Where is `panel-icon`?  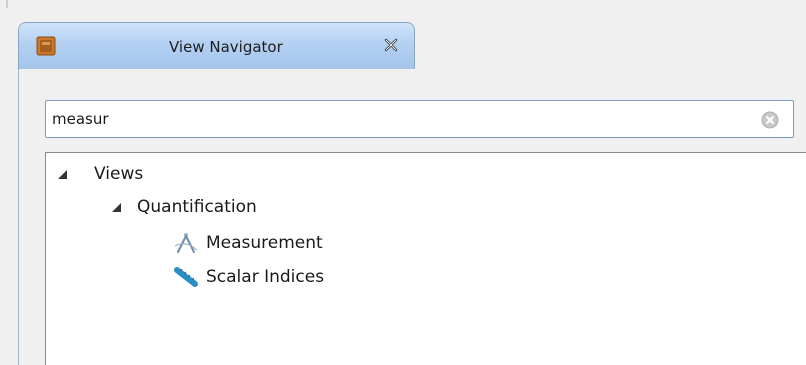
panel-icon is located at coordinates (46, 46).